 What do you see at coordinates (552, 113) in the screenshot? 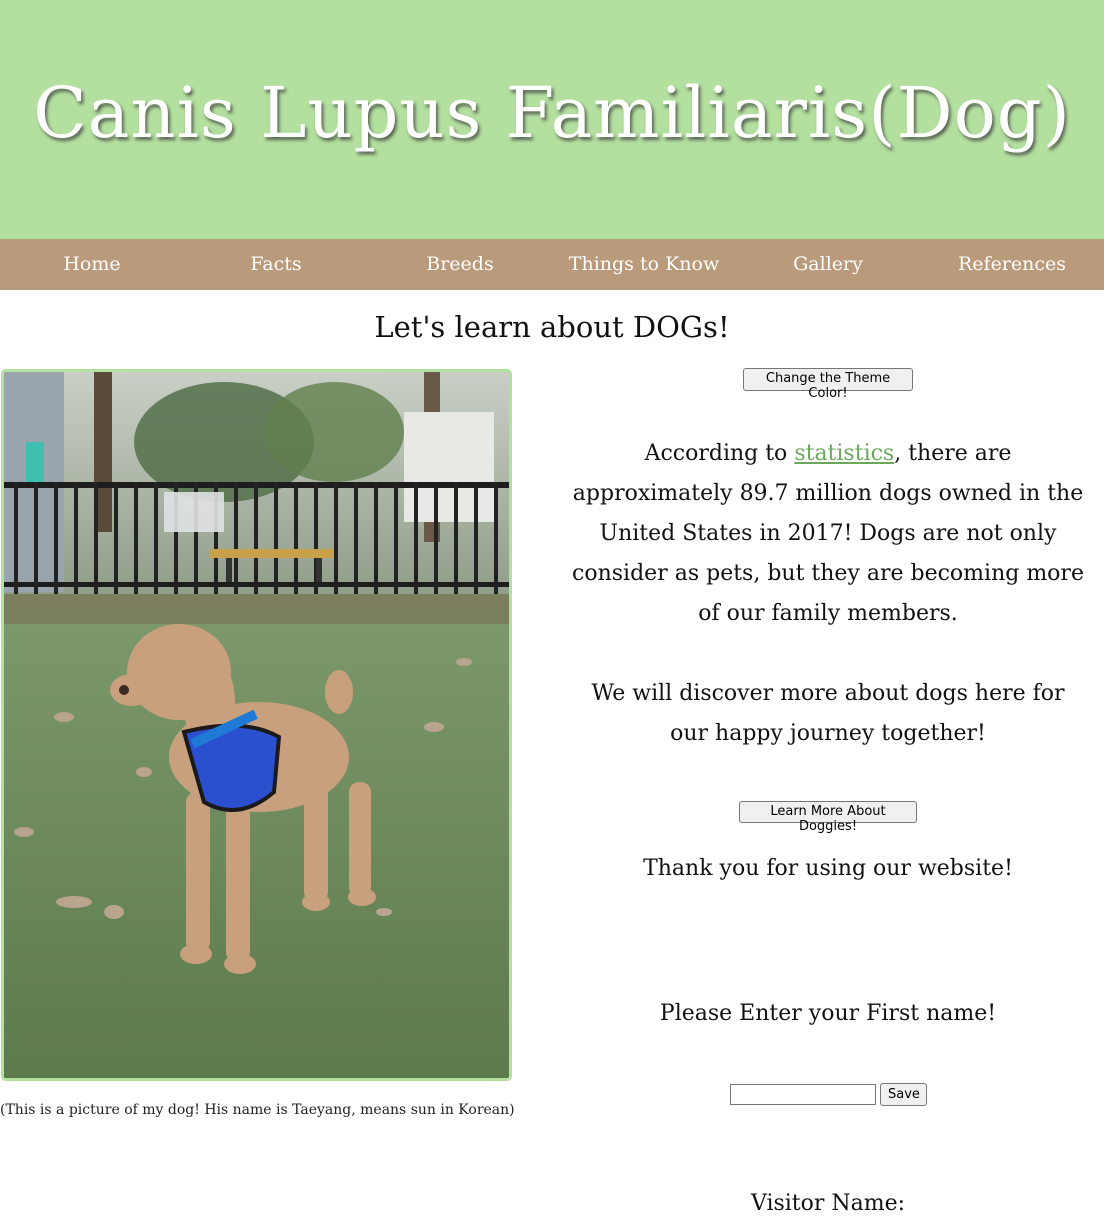
I see `site-title: Canis Lupus Familiaris(Dog)` at bounding box center [552, 113].